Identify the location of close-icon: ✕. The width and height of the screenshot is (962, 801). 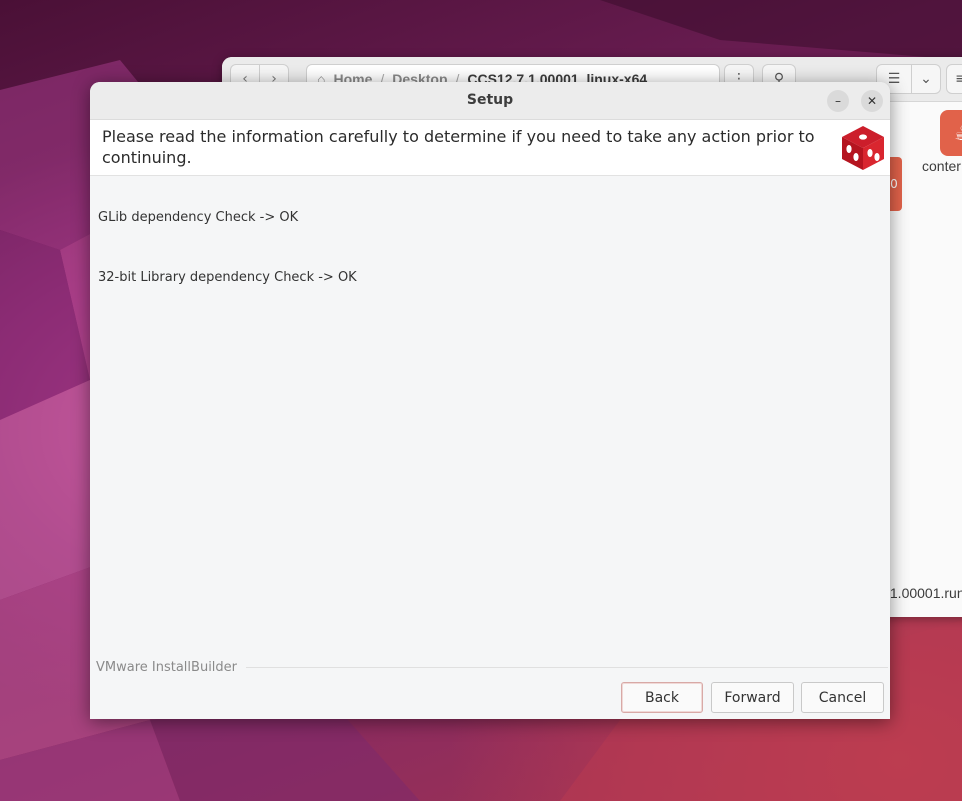
(872, 101).